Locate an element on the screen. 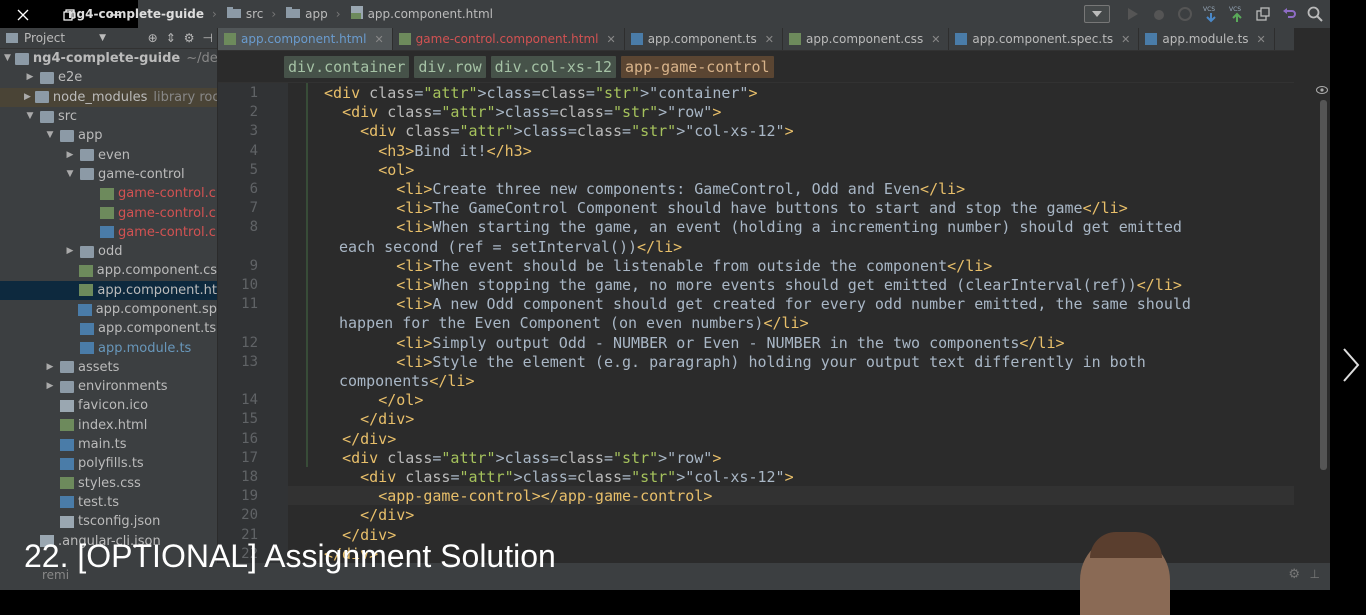 The image size is (1366, 615). tree-item: app.component.ts is located at coordinates (108, 328).